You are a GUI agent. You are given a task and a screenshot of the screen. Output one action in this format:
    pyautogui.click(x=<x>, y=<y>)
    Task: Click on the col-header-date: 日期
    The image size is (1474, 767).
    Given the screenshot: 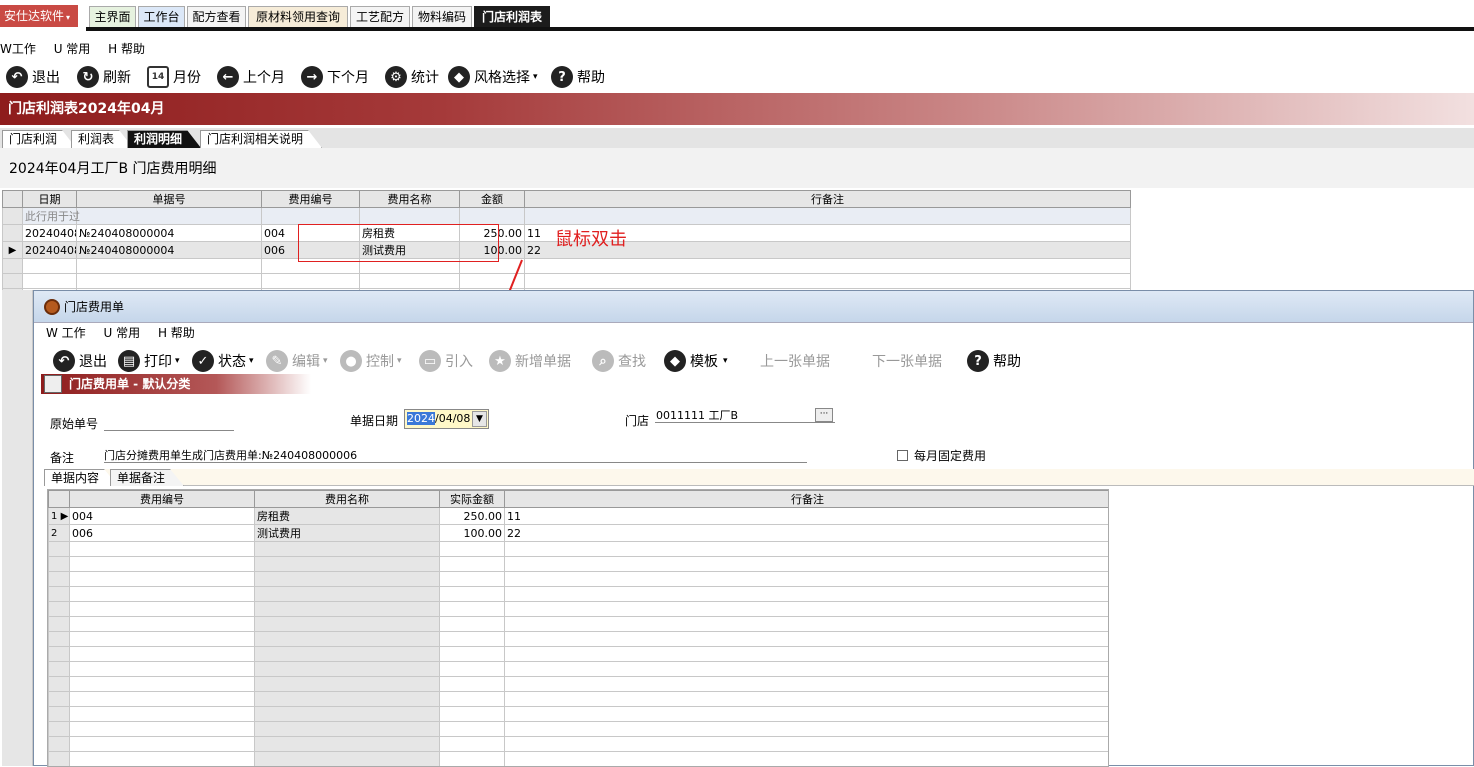 What is the action you would take?
    pyautogui.click(x=50, y=199)
    